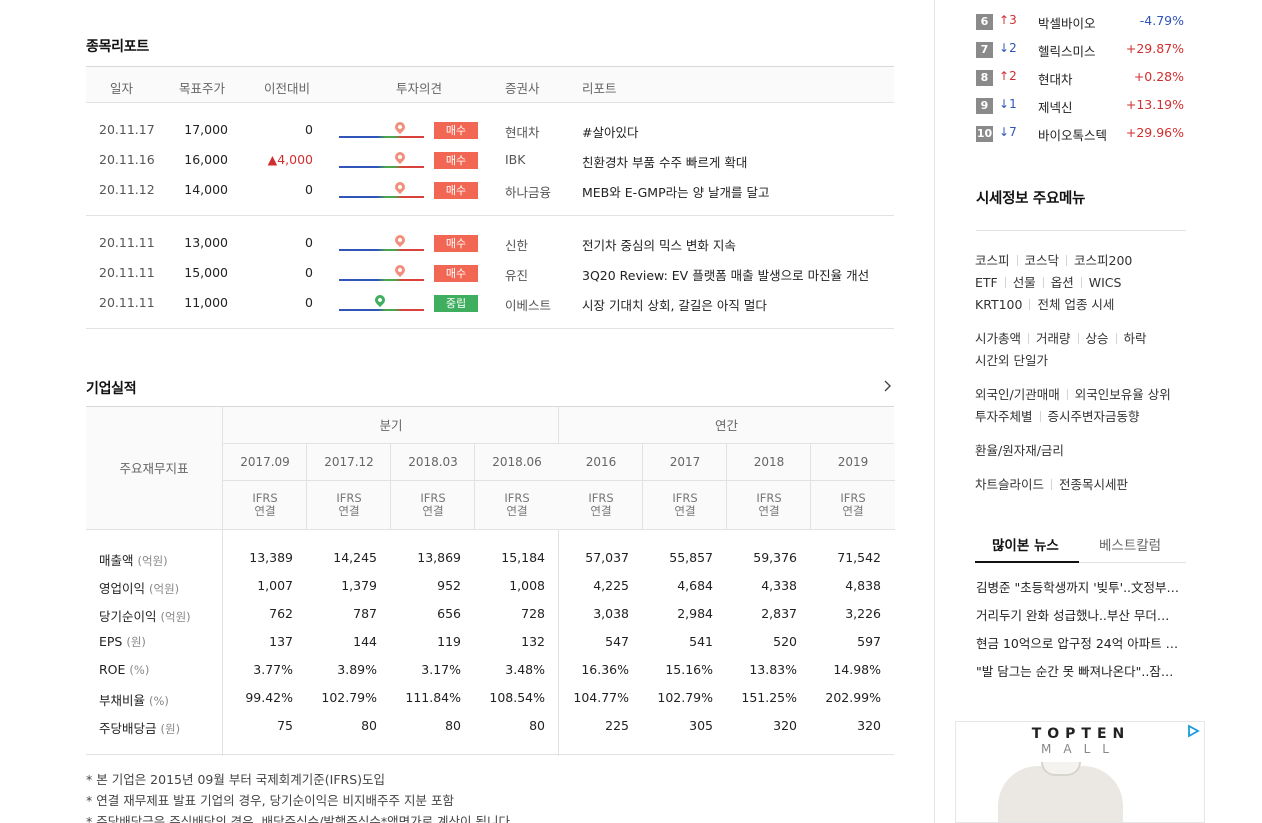 The image size is (1262, 823). I want to click on tab-most-viewed: 많이본 뉴스, so click(1025, 544).